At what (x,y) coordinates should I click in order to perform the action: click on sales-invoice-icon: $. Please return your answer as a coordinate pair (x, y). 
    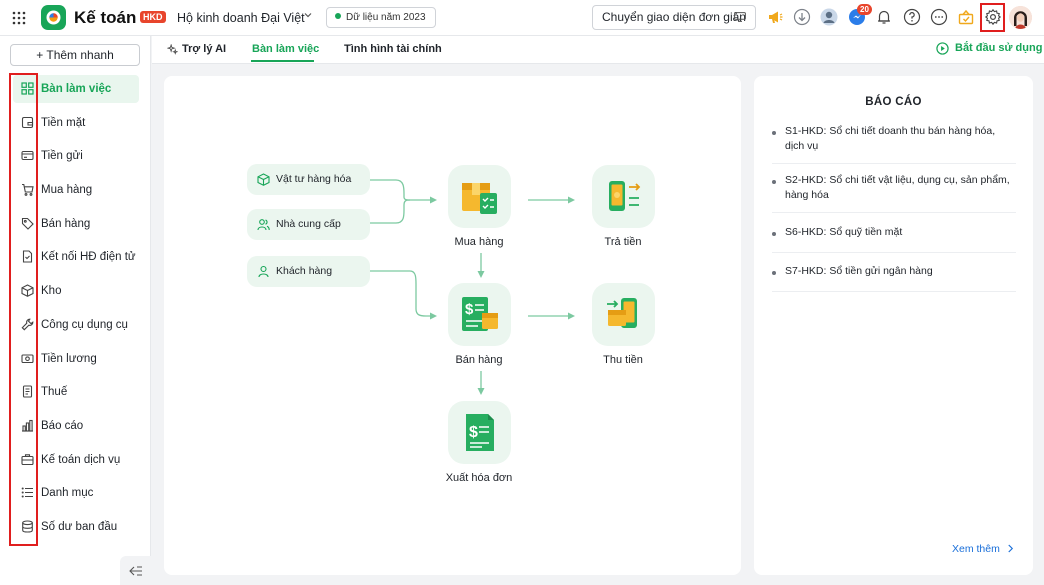
    Looking at the image, I should click on (480, 314).